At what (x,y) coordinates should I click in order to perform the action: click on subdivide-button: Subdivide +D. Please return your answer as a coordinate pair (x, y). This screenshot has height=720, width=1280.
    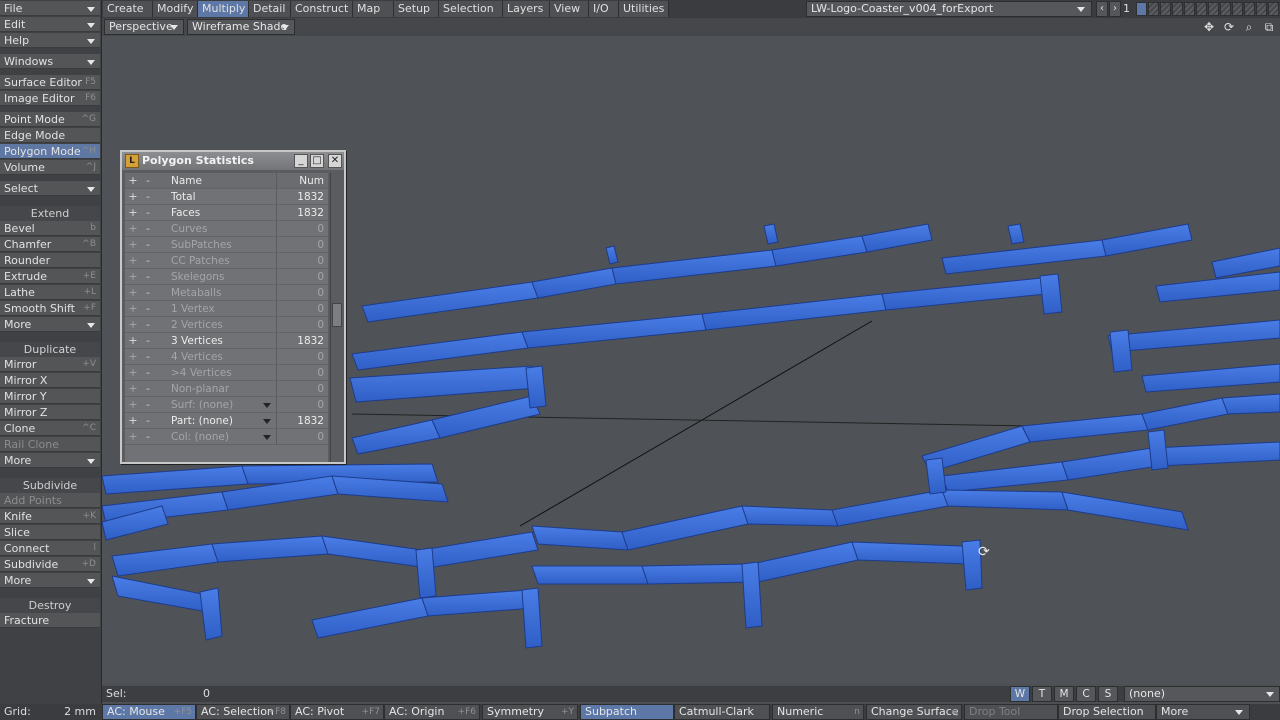
    Looking at the image, I should click on (50, 564).